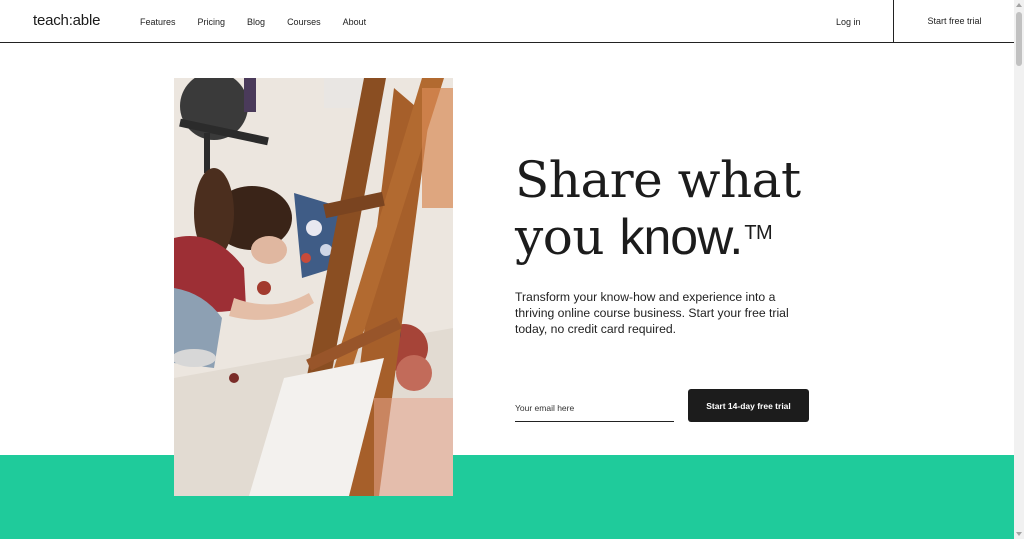 The width and height of the screenshot is (1024, 539). What do you see at coordinates (594, 408) in the screenshot?
I see `email-input` at bounding box center [594, 408].